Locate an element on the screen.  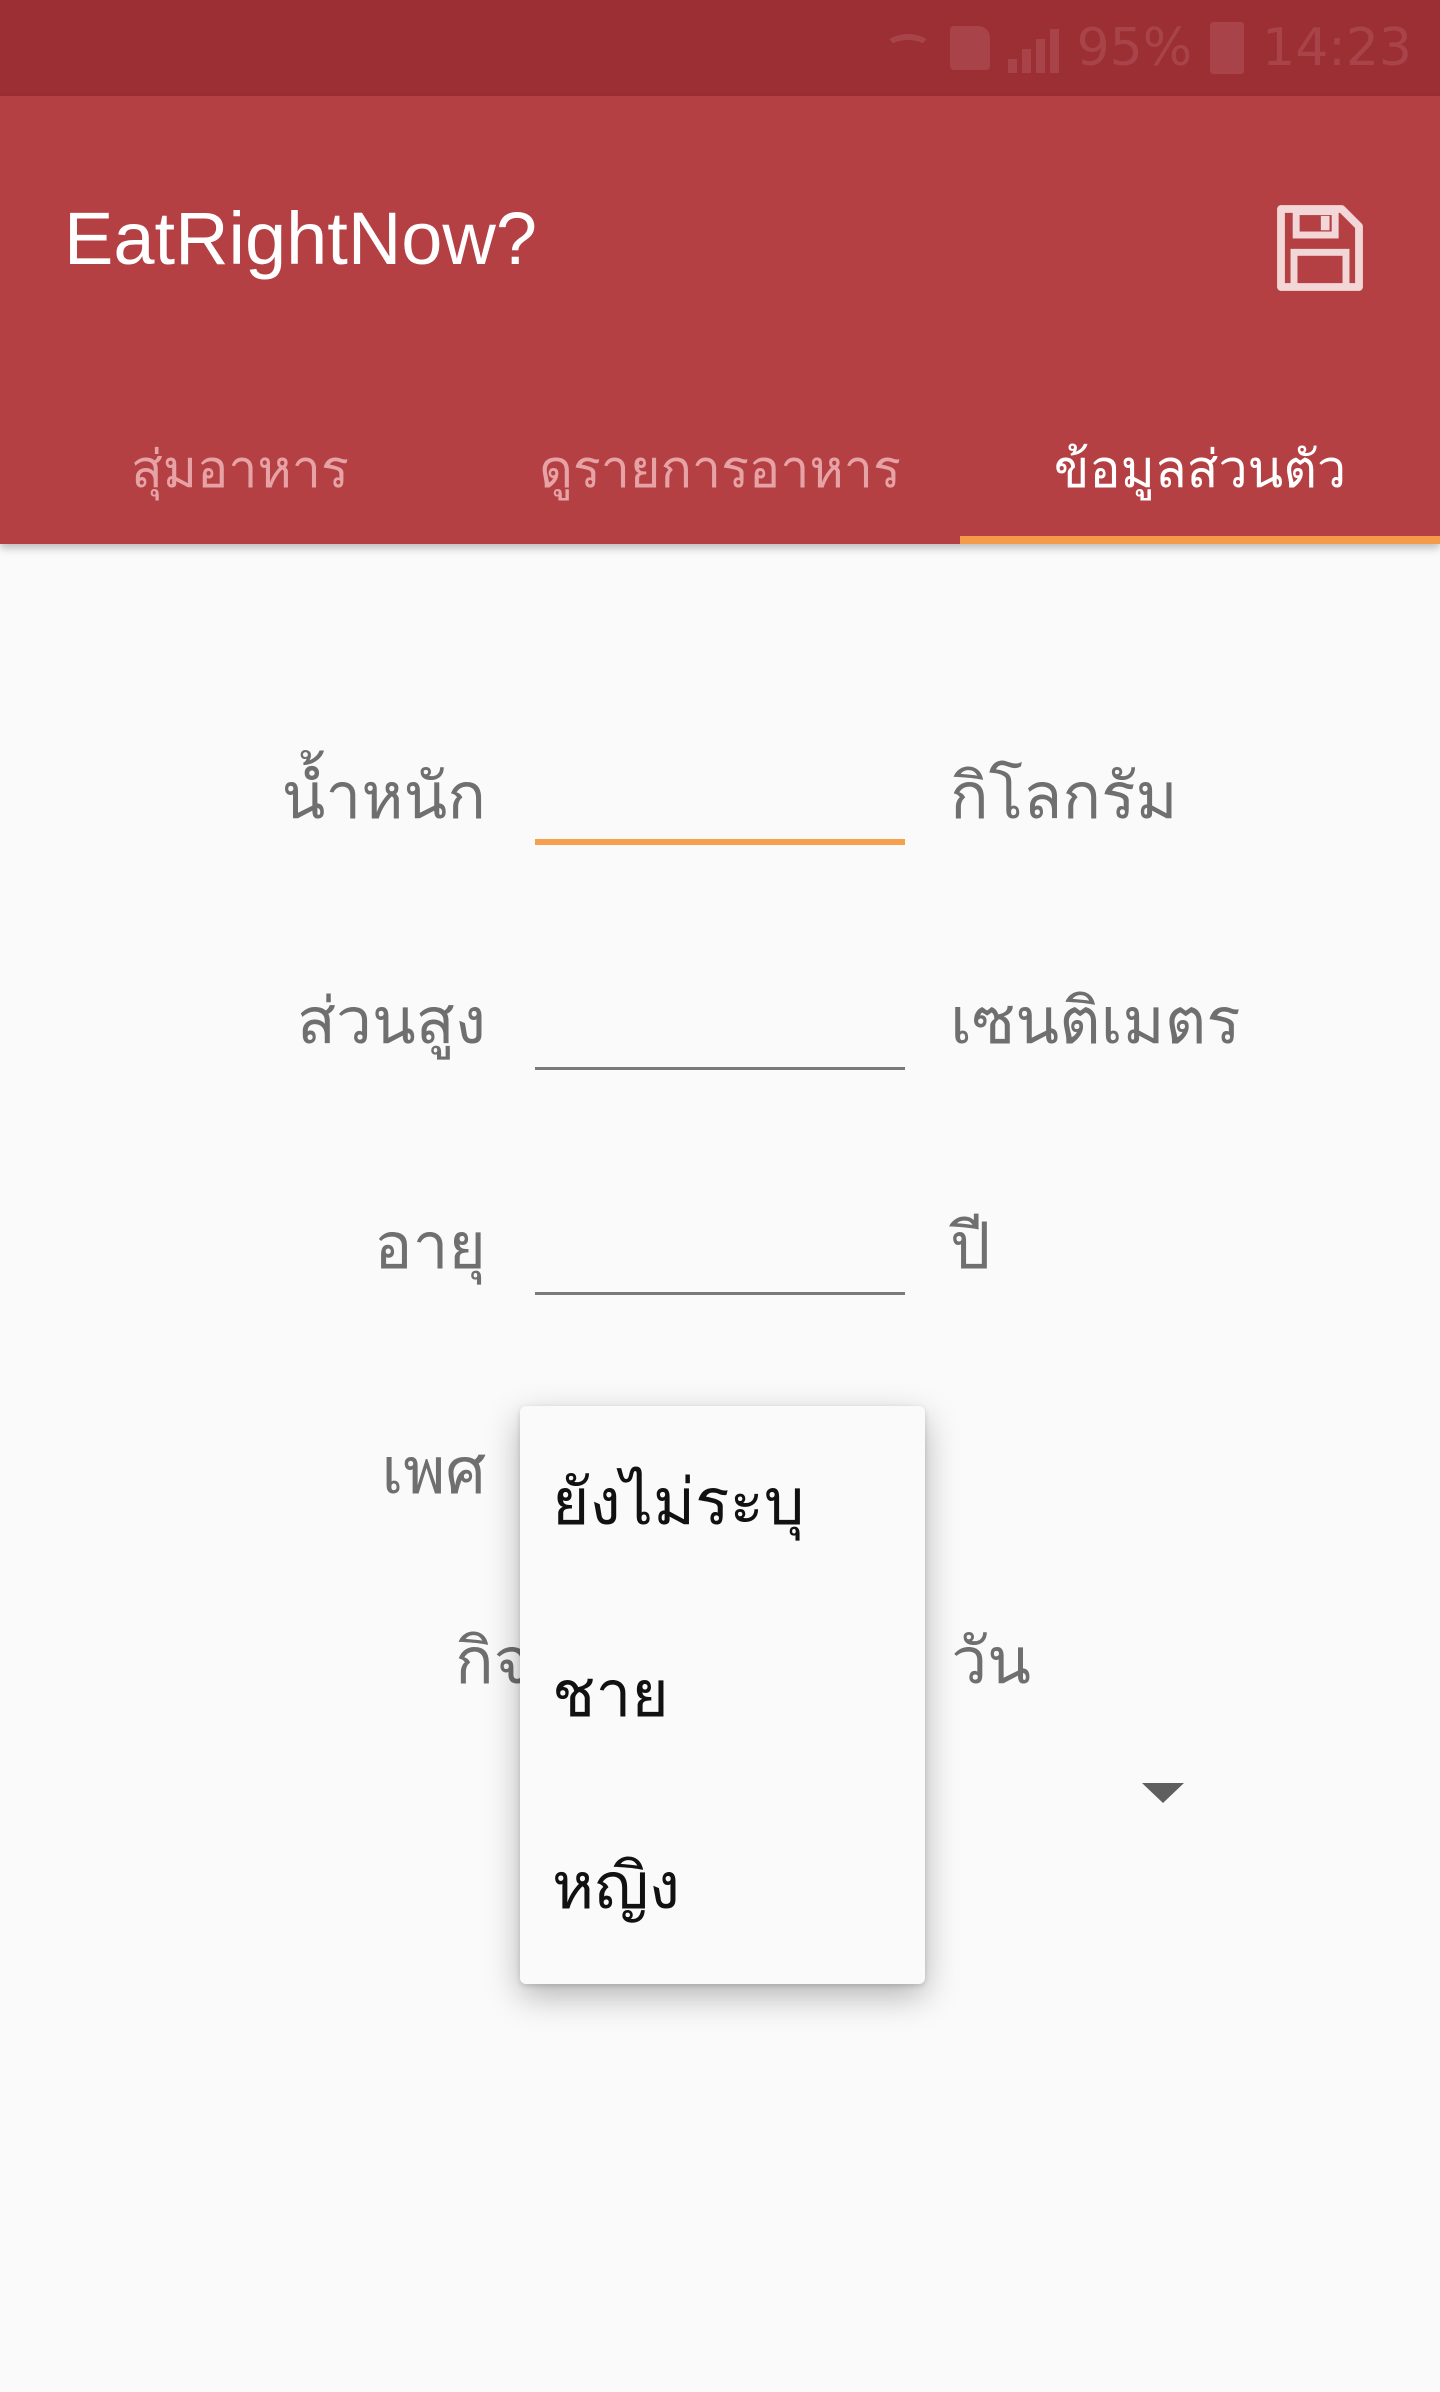
tab-indicator is located at coordinates (1200, 540).